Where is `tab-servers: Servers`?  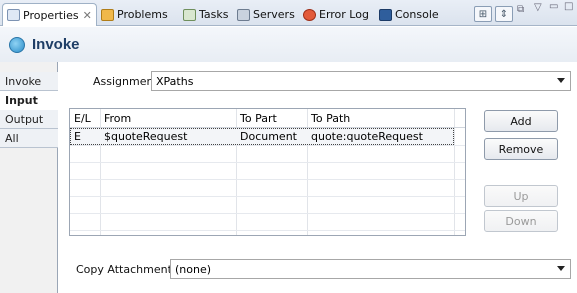
tab-servers: Servers is located at coordinates (266, 14).